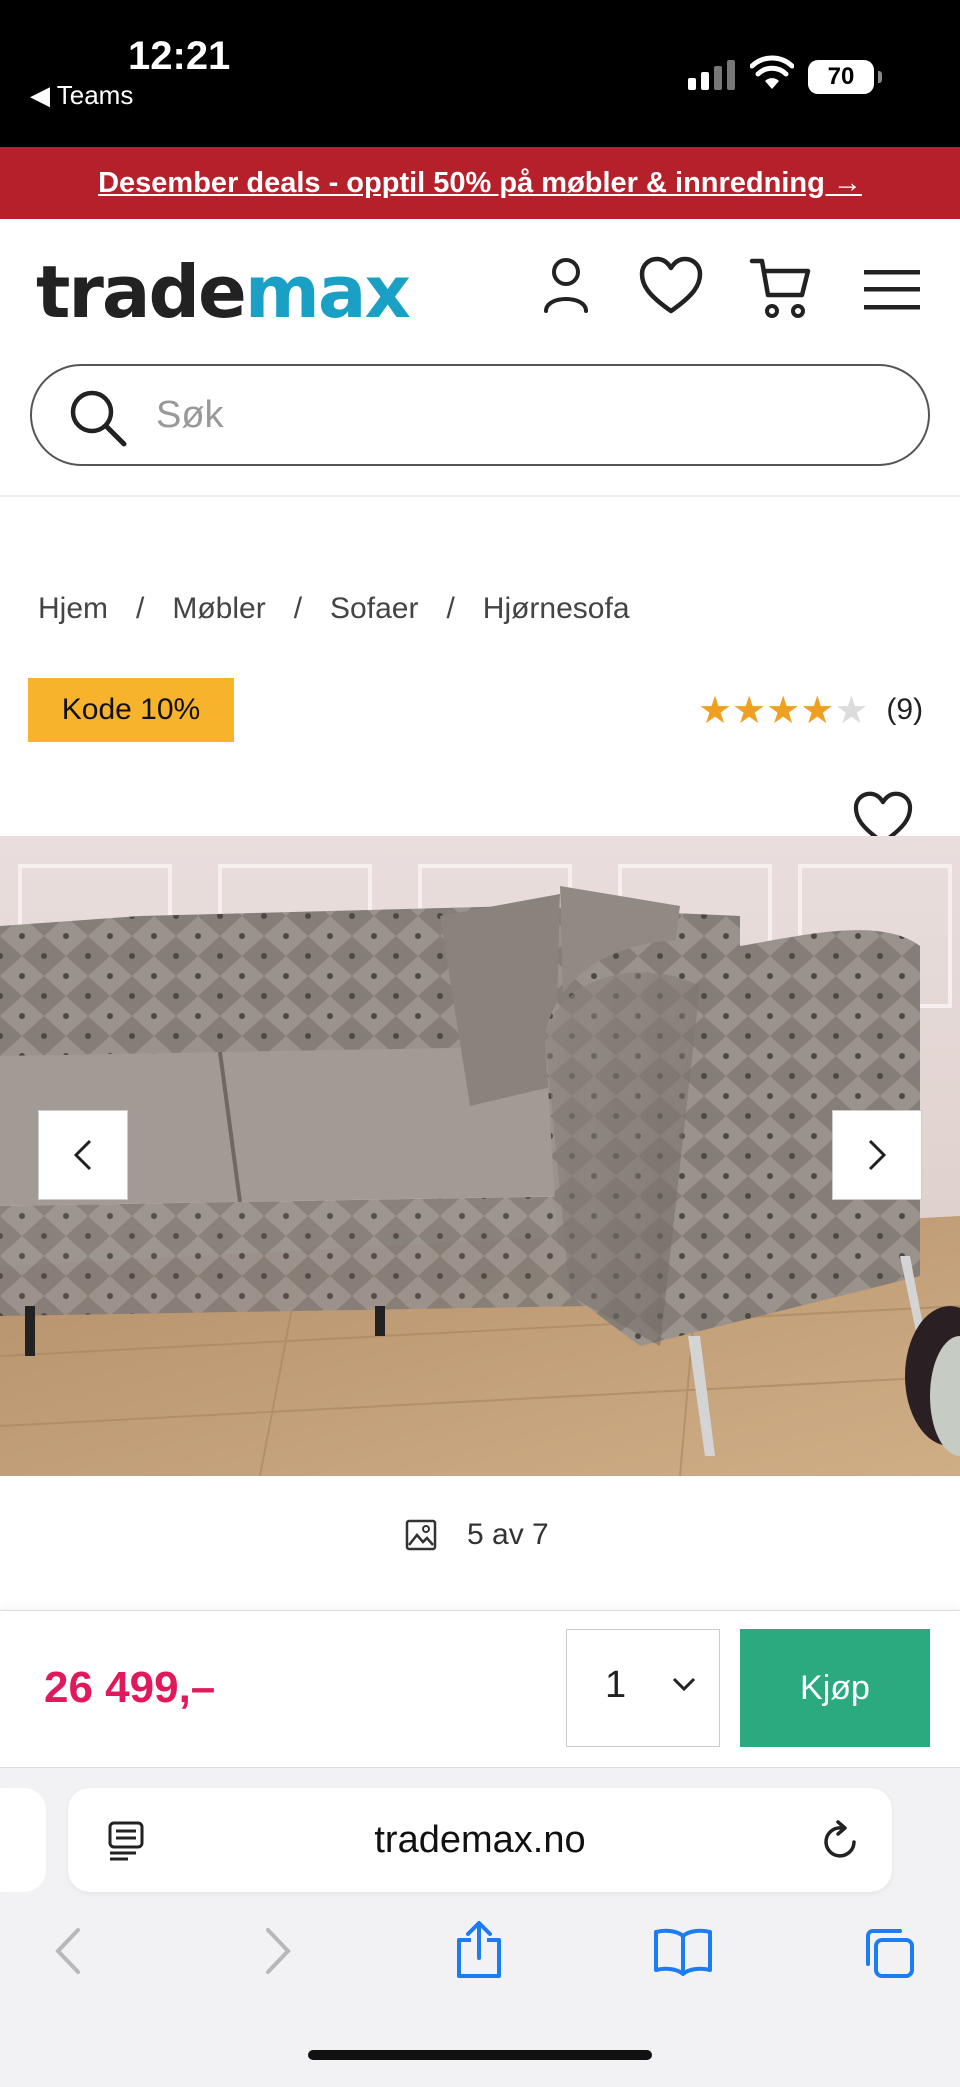  I want to click on account-icon, so click(566, 285).